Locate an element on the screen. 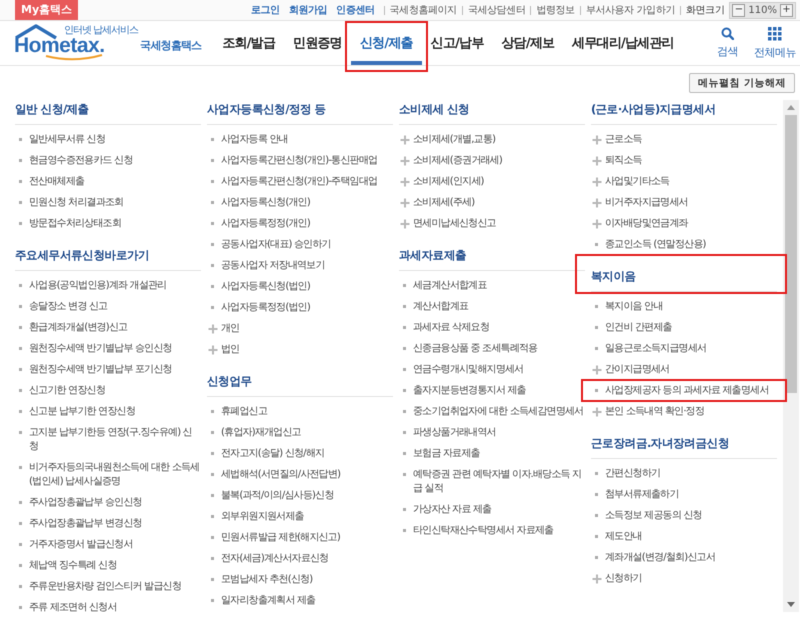  menu-link: 현금영수증전용카드 신청 is located at coordinates (81, 161).